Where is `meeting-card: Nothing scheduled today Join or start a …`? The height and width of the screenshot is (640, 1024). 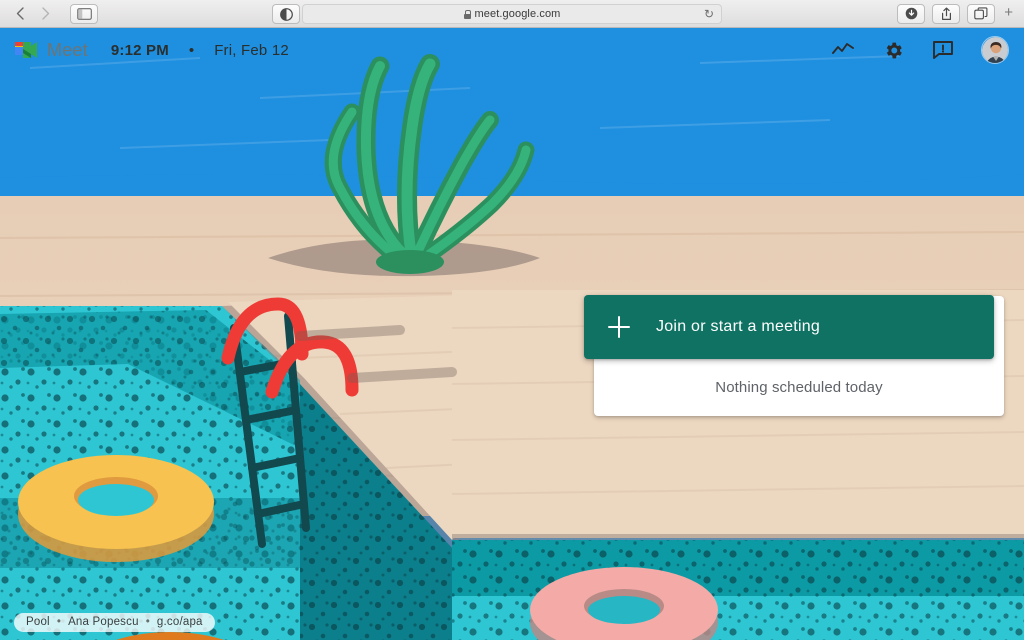
meeting-card: Nothing scheduled today Join or start a … is located at coordinates (794, 355).